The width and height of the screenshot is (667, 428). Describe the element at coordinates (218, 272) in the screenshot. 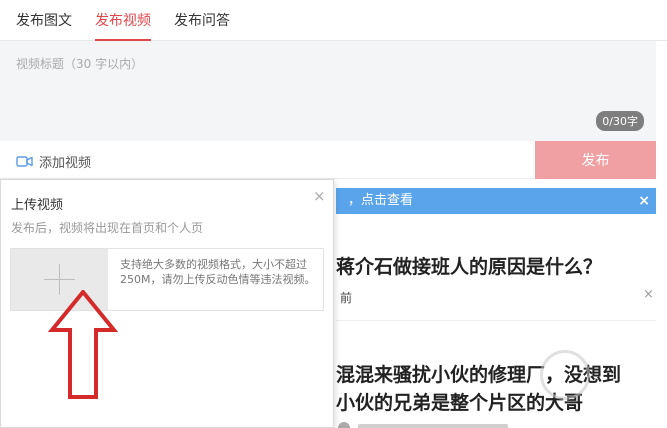

I see `upload-description: 支持绝大多数的视频格式，大小不超过250M，请勿上传反动色情等违法视频。` at that location.